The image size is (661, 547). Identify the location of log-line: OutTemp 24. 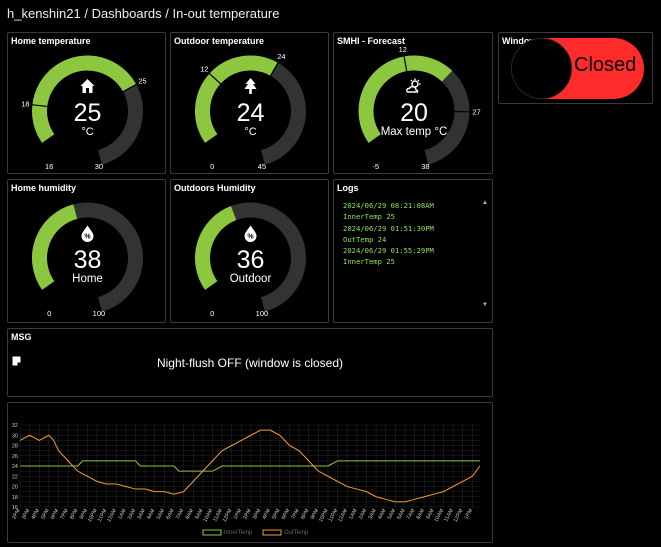
(365, 239).